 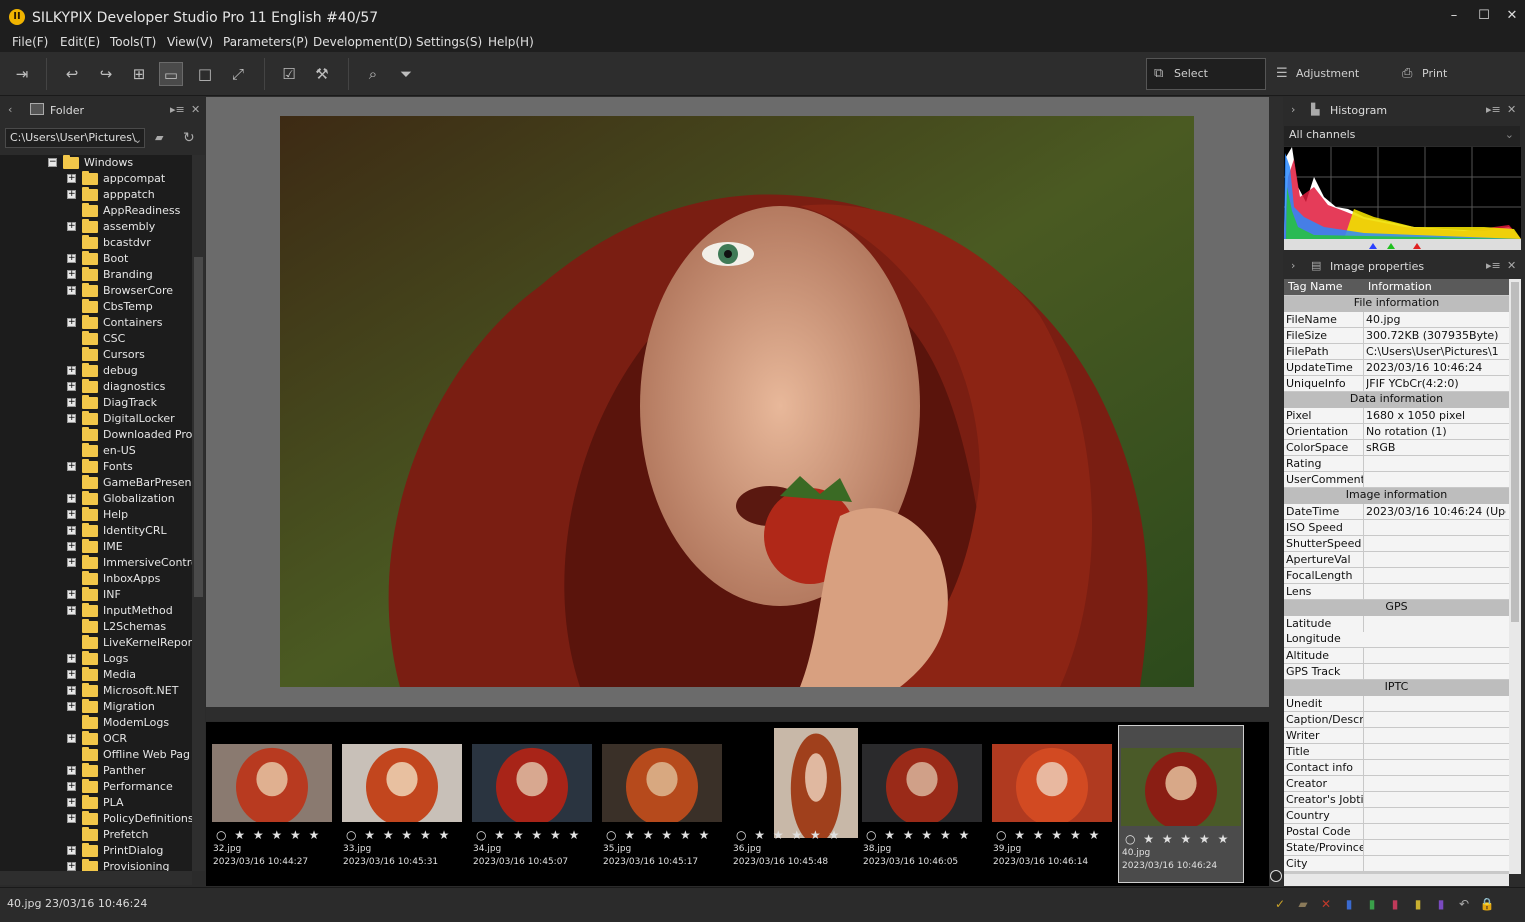 What do you see at coordinates (96, 835) in the screenshot?
I see `tree-item: Prefetch` at bounding box center [96, 835].